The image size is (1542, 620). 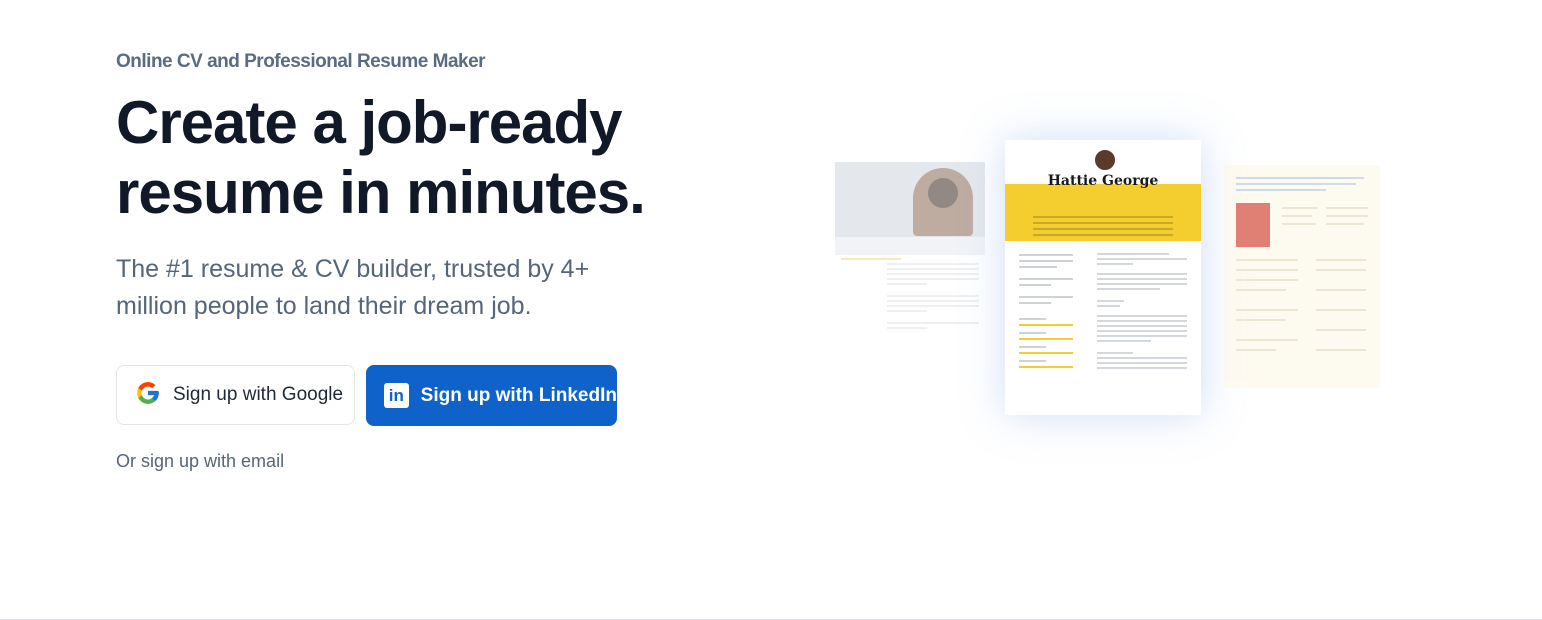 What do you see at coordinates (1046, 311) in the screenshot?
I see `resume-left-column` at bounding box center [1046, 311].